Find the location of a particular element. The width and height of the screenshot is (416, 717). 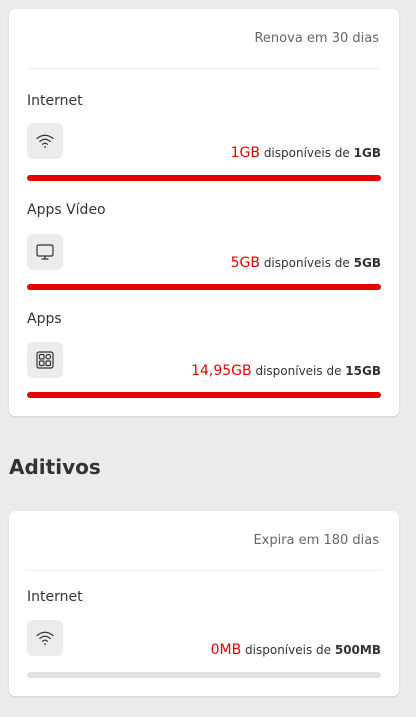

expire-info: Expira em 180 dias is located at coordinates (204, 541).